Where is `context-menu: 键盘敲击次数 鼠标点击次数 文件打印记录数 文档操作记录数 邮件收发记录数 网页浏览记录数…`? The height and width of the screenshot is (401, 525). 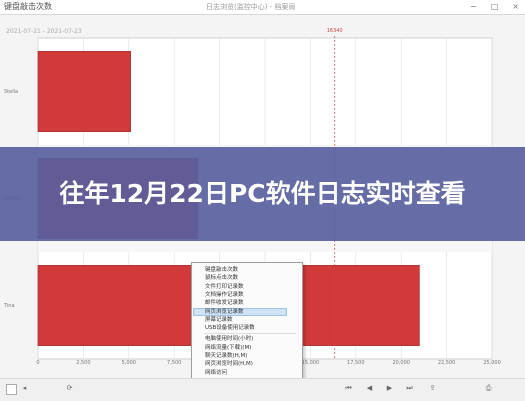
context-menu: 键盘敲击次数 鼠标点击次数 文件打印记录数 文档操作记录数 邮件收发记录数 网页浏览记录数… is located at coordinates (247, 323).